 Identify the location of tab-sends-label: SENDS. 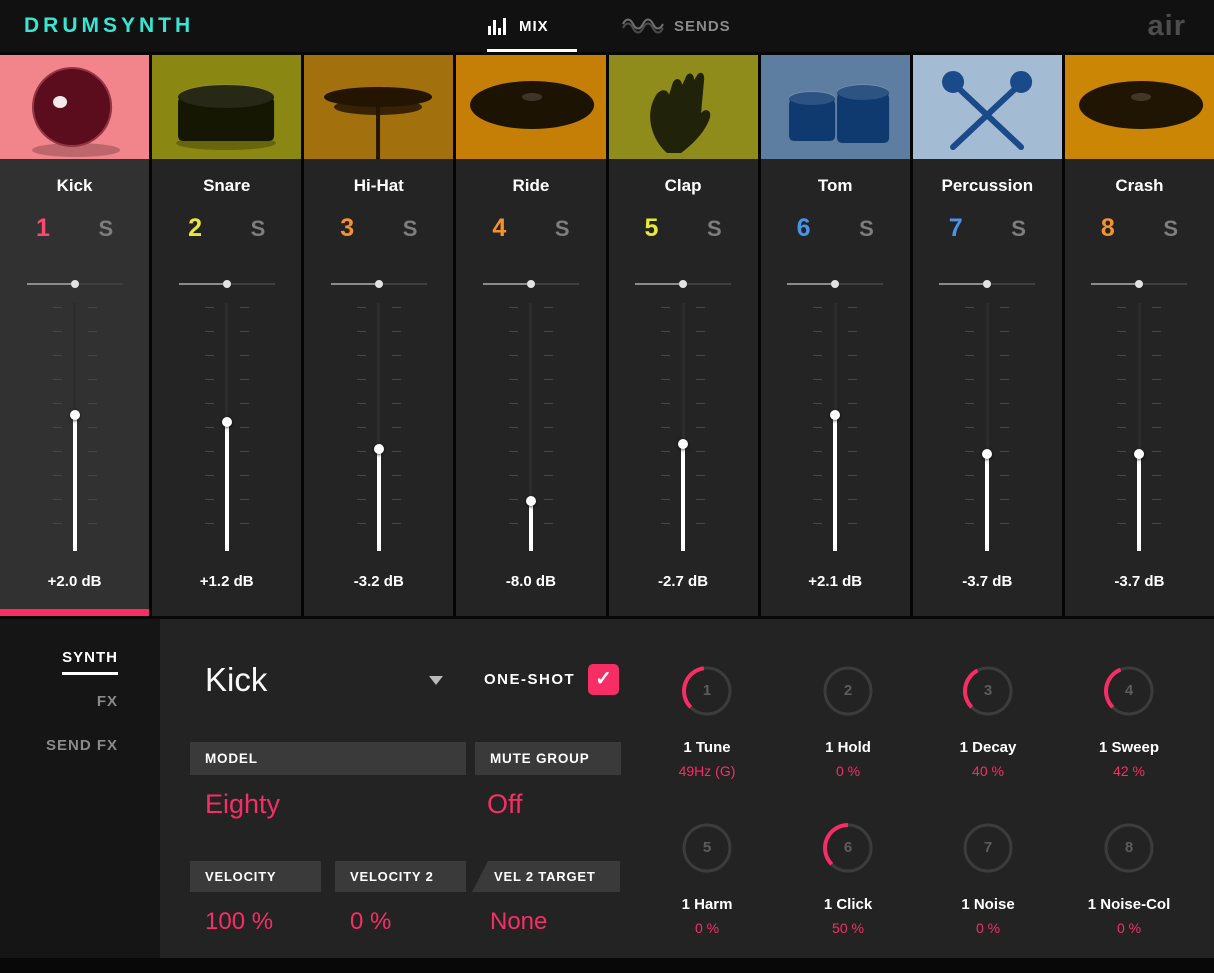
(702, 26).